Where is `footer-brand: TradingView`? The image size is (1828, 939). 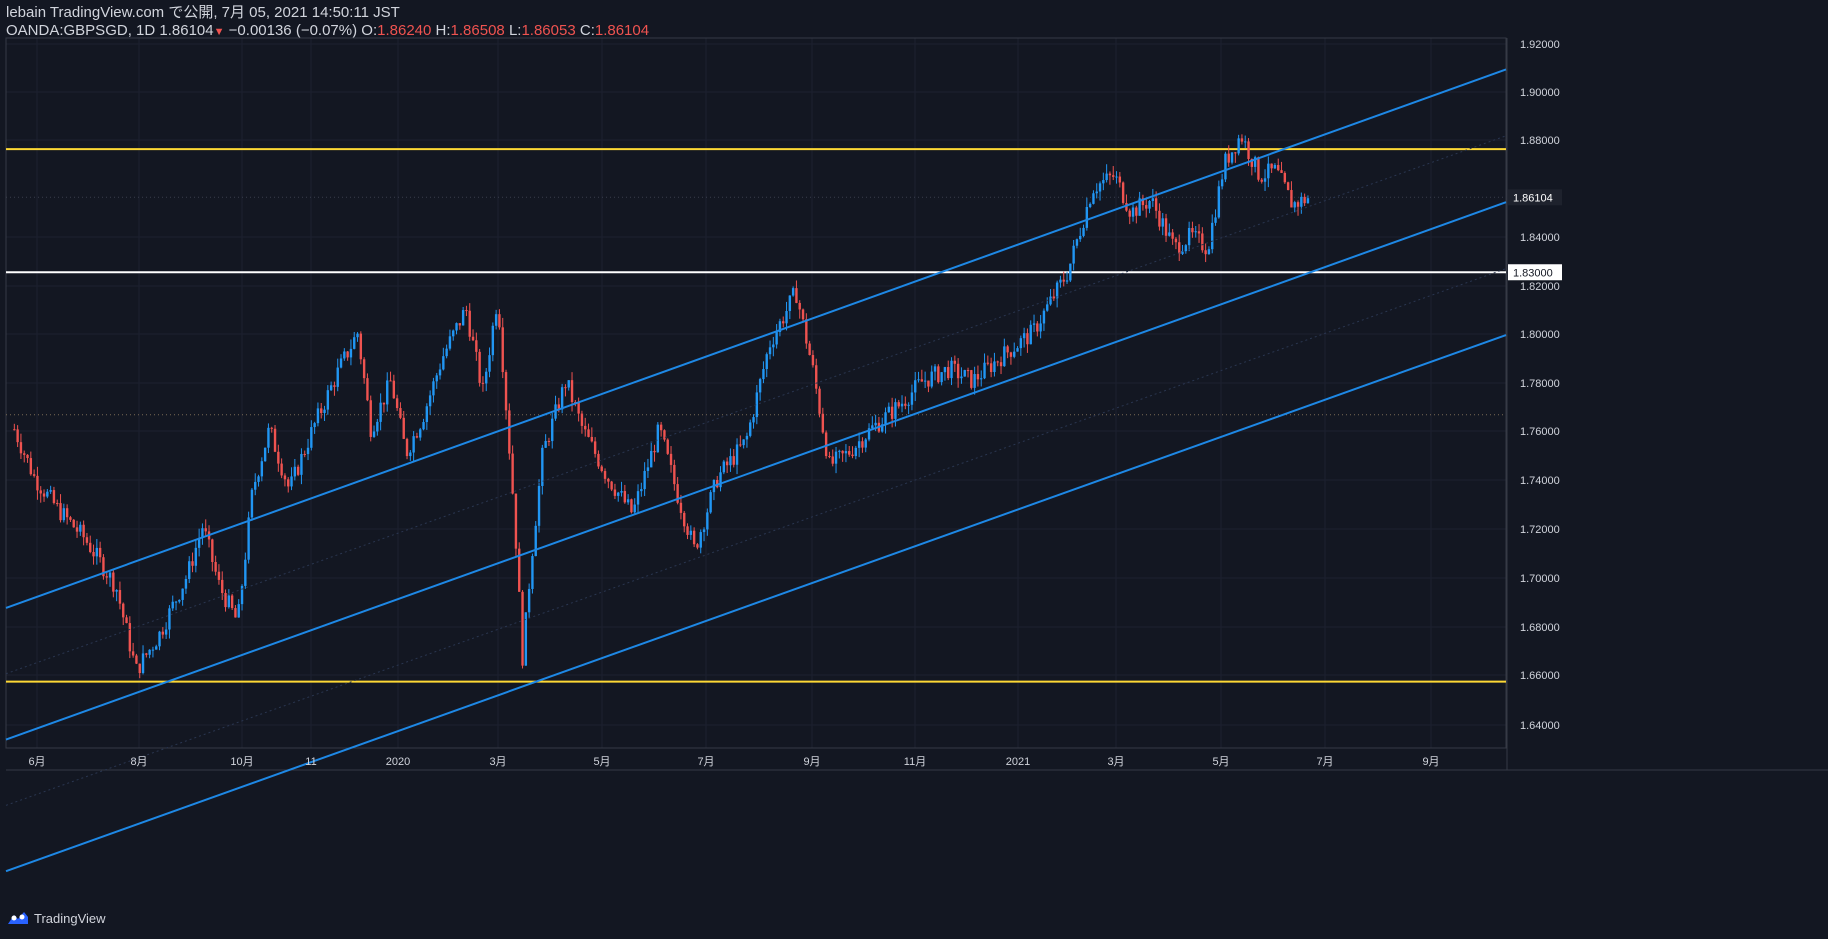
footer-brand: TradingView is located at coordinates (56, 918).